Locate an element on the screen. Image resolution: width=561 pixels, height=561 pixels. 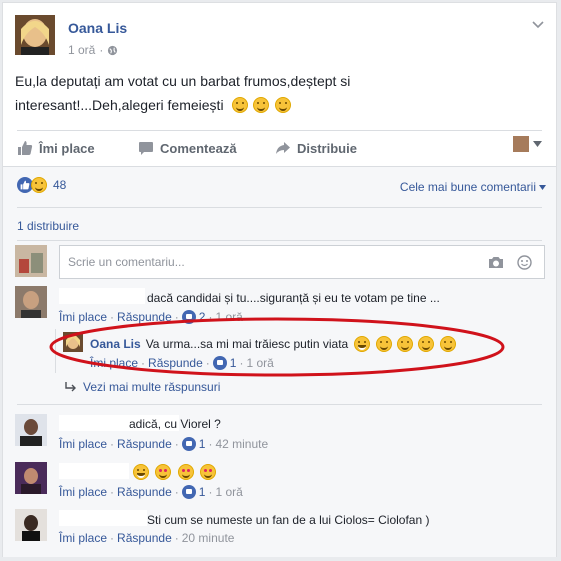
comment-button: Comentează is located at coordinates (187, 148).